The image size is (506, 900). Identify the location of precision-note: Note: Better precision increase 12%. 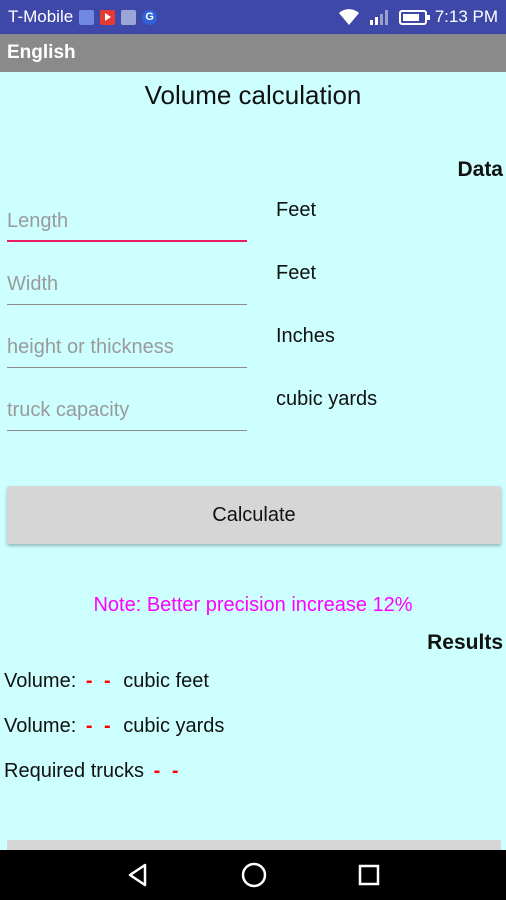
(253, 605).